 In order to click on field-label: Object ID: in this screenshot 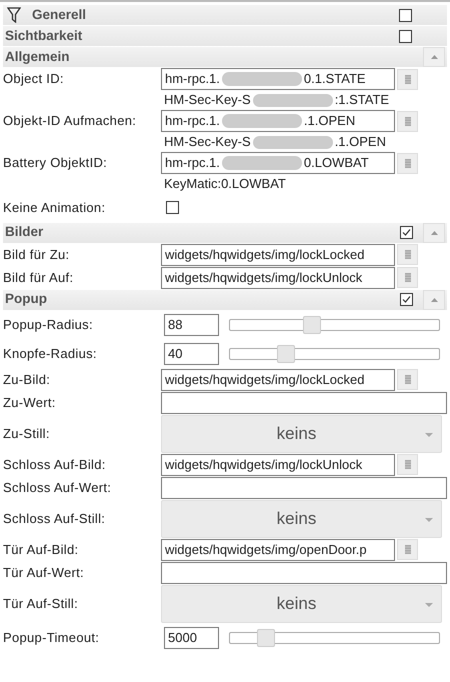, I will do `click(34, 79)`.